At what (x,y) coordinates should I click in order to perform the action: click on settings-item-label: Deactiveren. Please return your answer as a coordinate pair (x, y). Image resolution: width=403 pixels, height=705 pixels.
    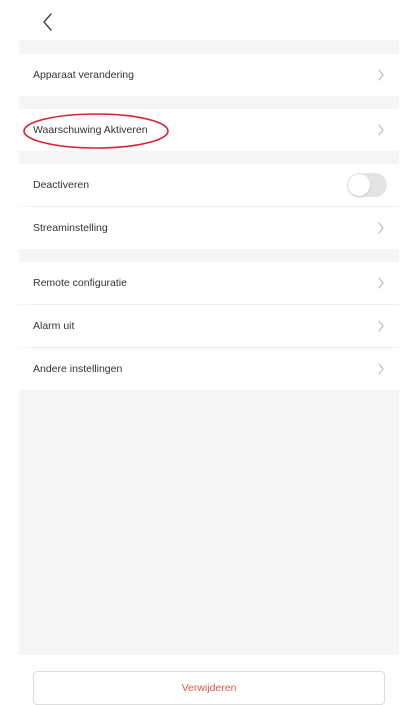
    Looking at the image, I should click on (61, 185).